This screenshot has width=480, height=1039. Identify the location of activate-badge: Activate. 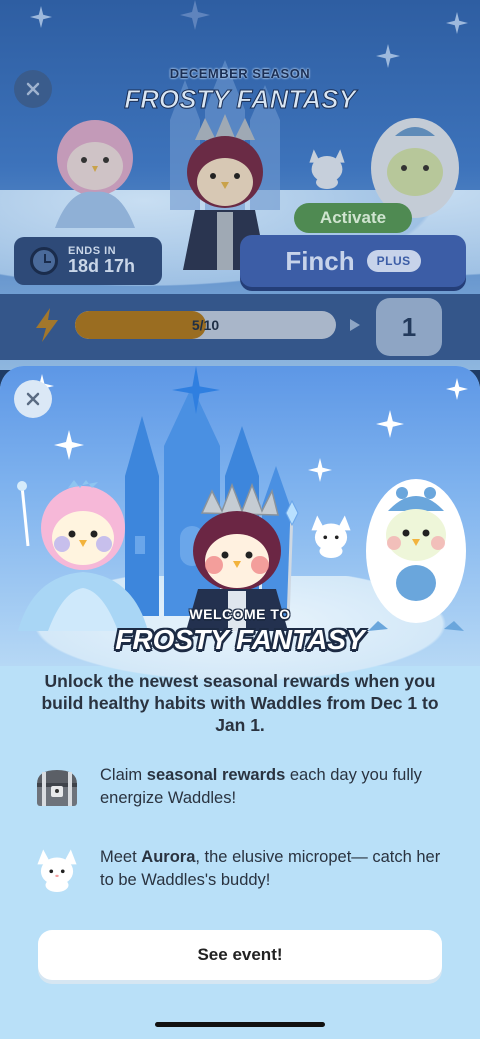
(353, 218).